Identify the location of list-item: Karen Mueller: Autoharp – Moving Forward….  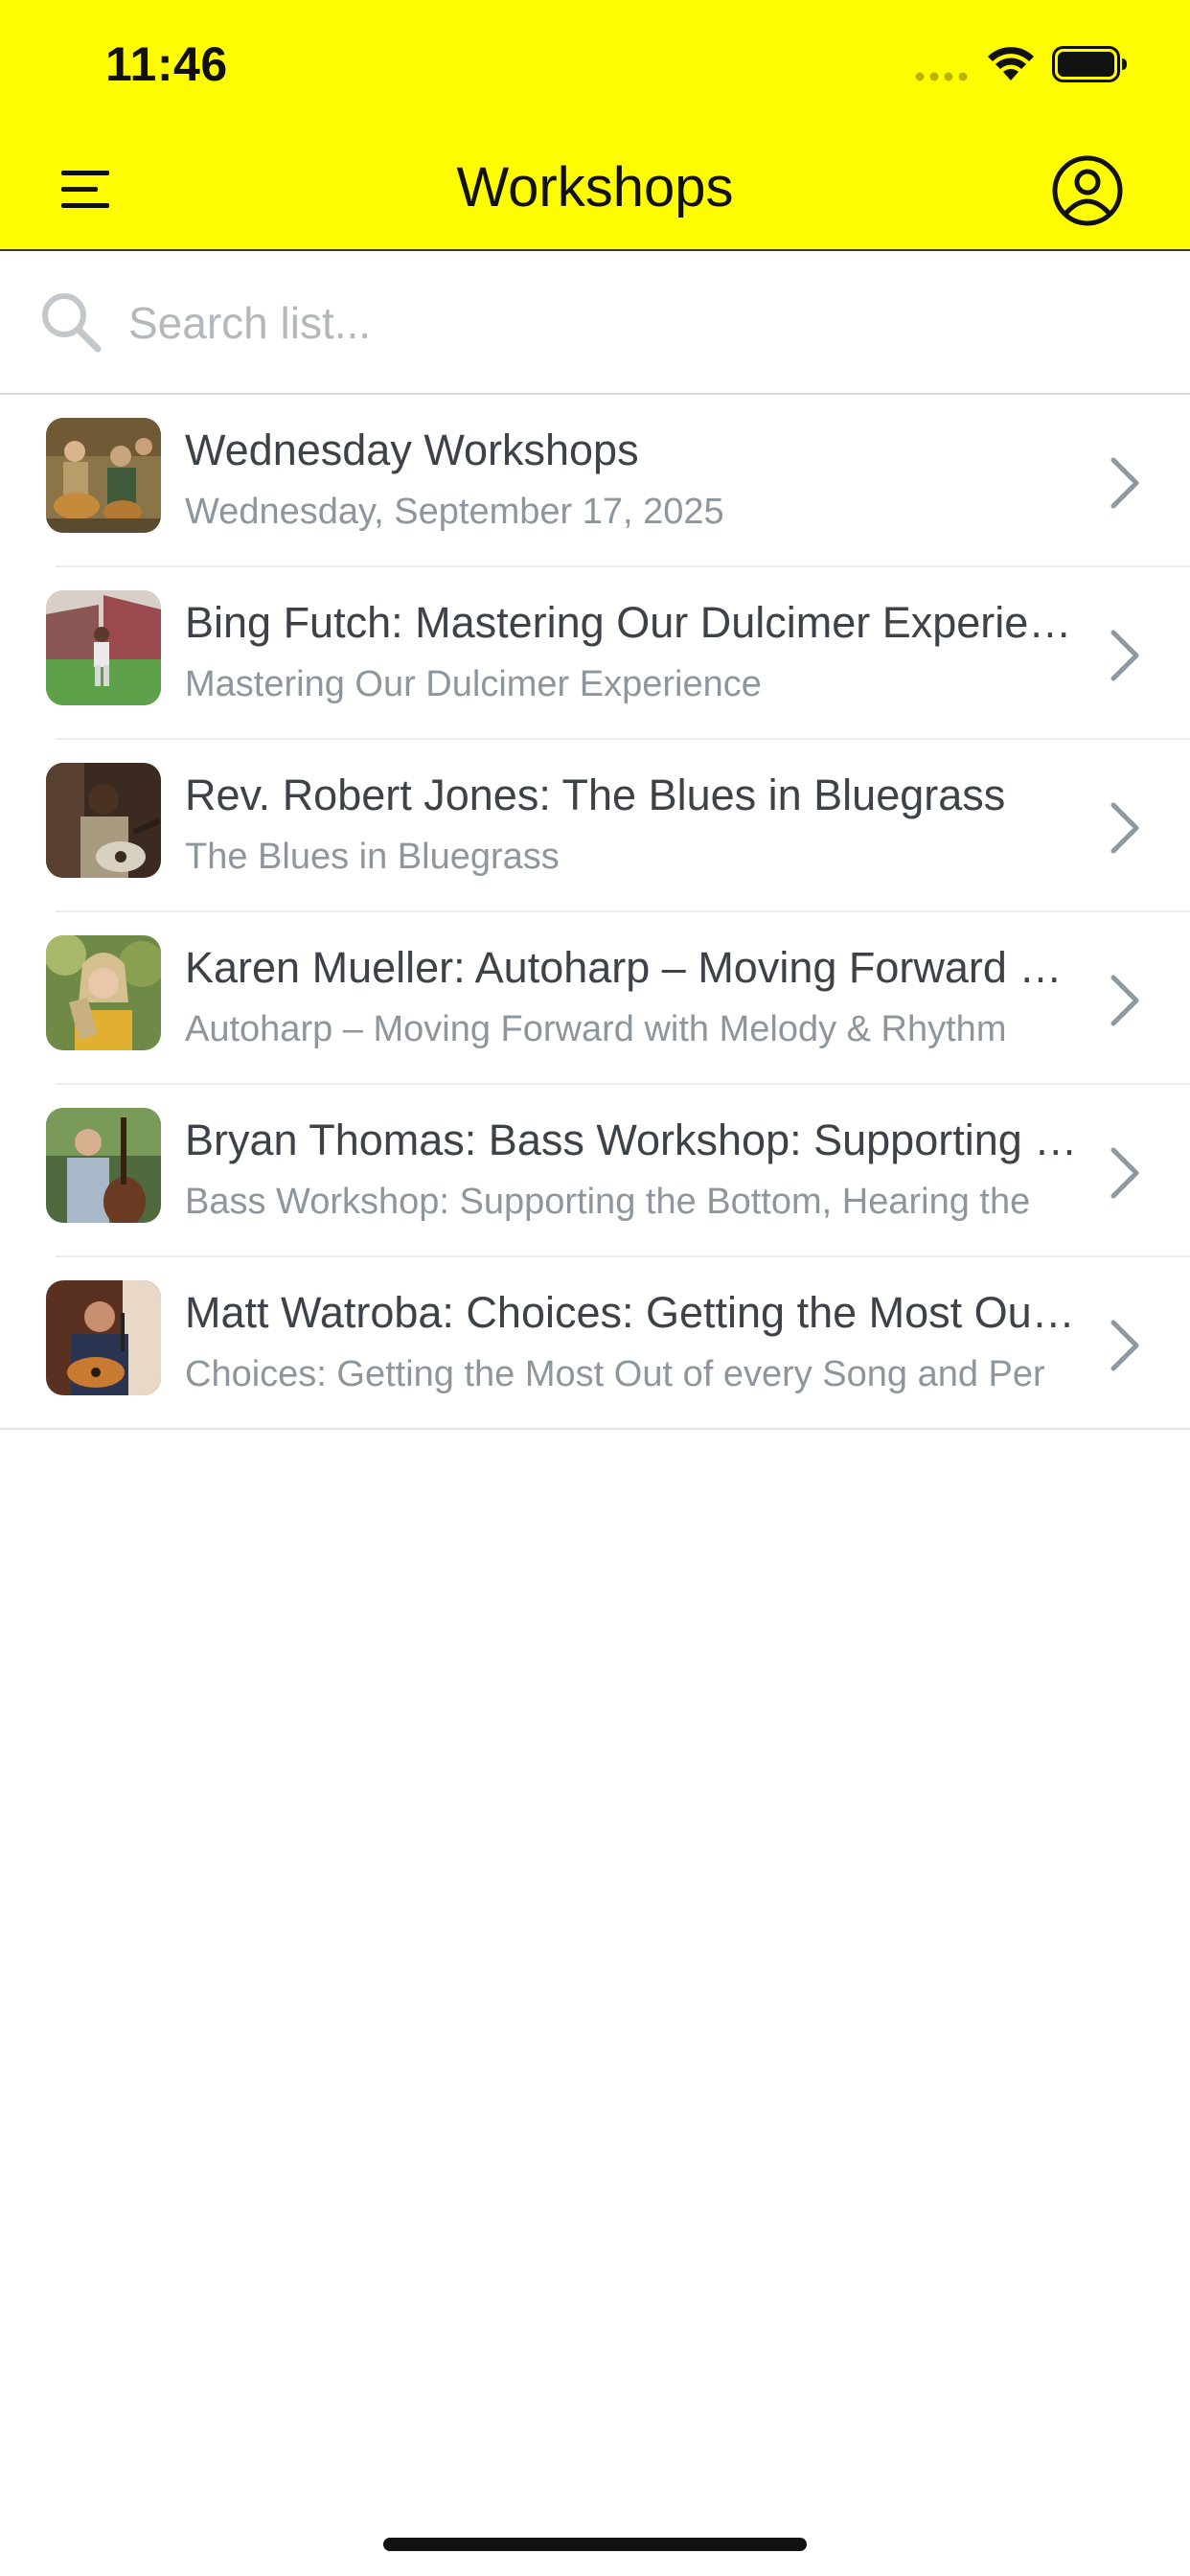
(595, 998).